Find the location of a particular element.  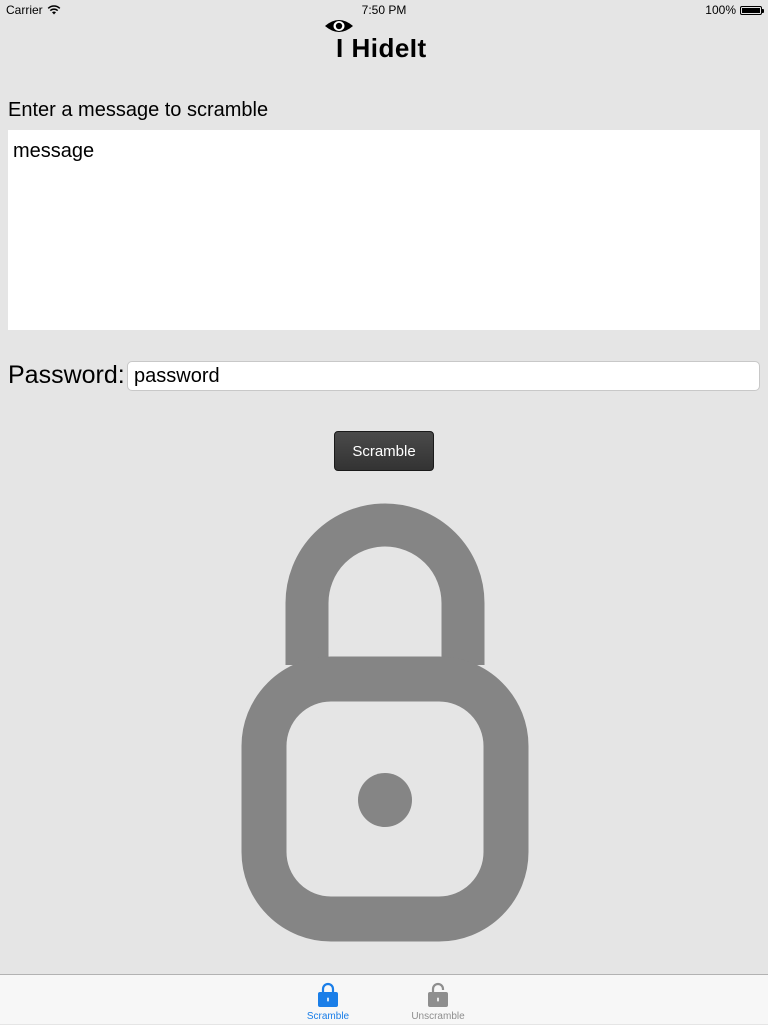

clock: 7:50 PM is located at coordinates (384, 10).